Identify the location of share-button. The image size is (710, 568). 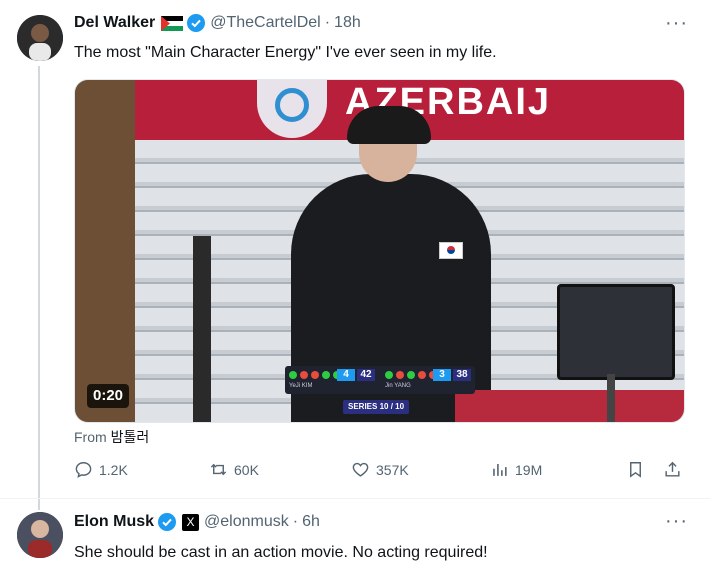
(675, 469).